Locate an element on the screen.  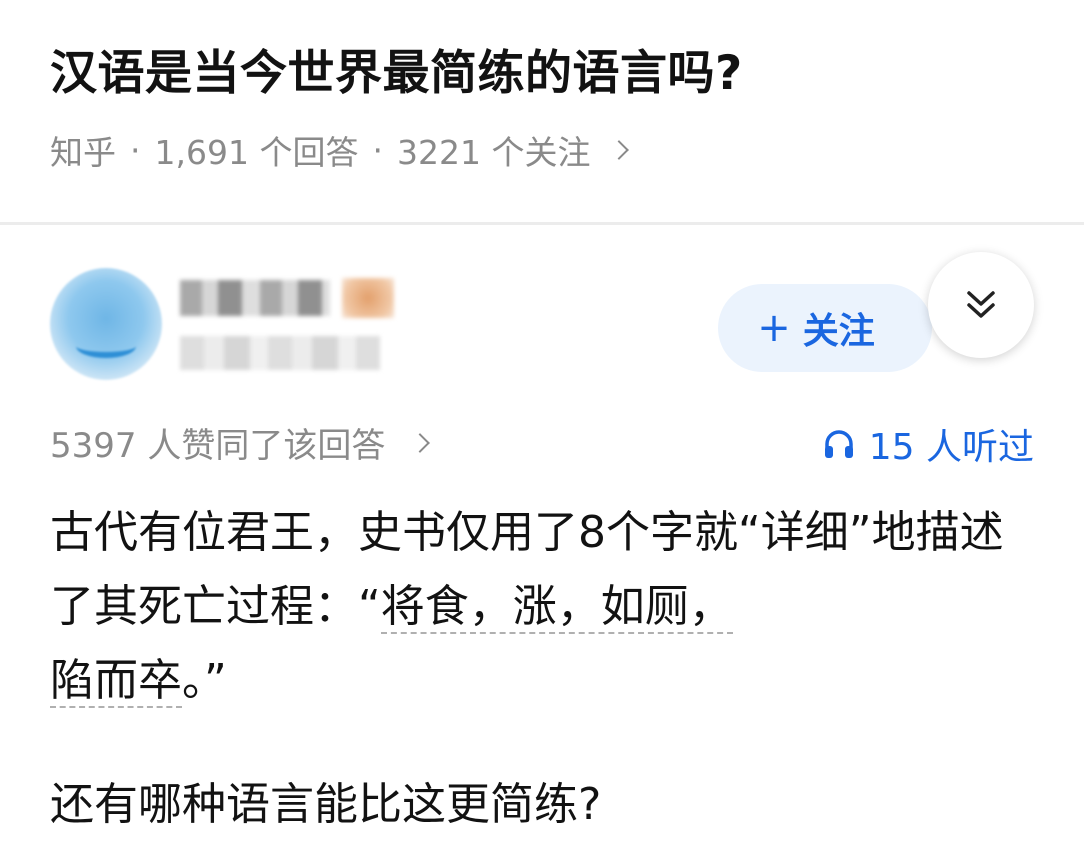
question-title: 汉语是当今世界最简练的语言吗? is located at coordinates (396, 73).